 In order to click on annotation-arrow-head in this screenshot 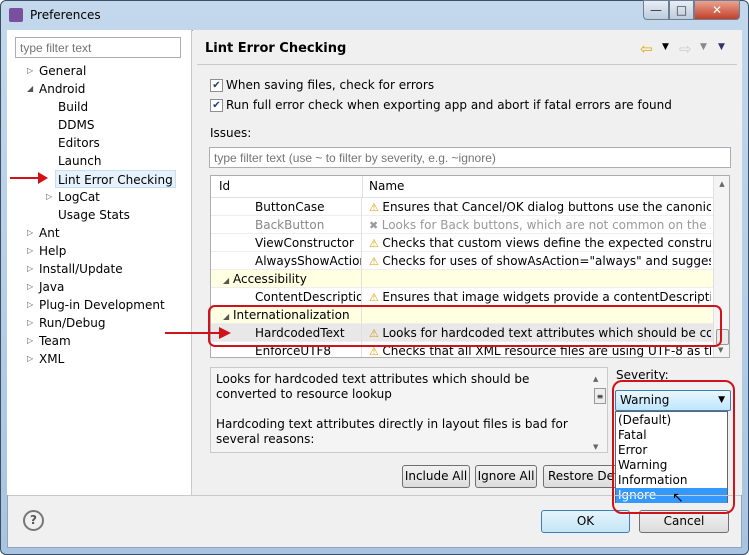, I will do `click(43, 178)`.